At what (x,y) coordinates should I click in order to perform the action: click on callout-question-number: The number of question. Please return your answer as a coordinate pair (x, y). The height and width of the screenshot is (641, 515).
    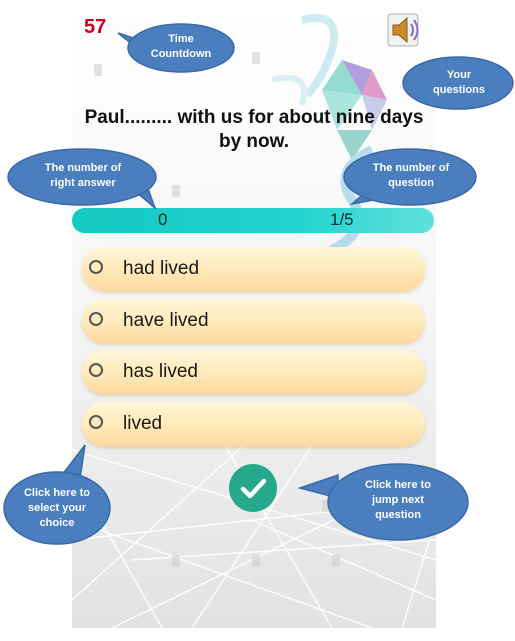
    Looking at the image, I should click on (411, 175).